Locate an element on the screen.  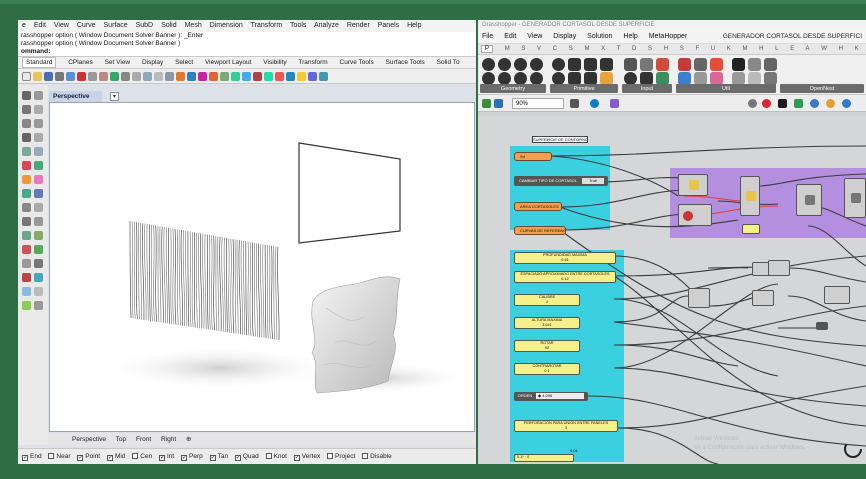
polyline-tool-icon is located at coordinates (38, 109).